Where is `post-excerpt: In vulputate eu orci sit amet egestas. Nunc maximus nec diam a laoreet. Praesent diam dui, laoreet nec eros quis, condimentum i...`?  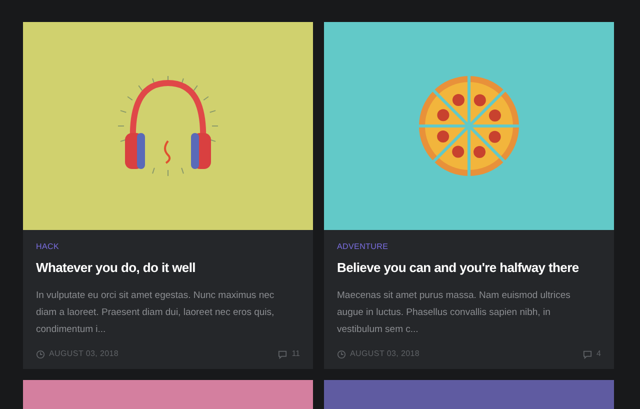
post-excerpt: In vulputate eu orci sit amet egestas. Nunc maximus nec diam a laoreet. Praesent diam dui, laoreet nec eros quis, condimentum i... is located at coordinates (156, 313).